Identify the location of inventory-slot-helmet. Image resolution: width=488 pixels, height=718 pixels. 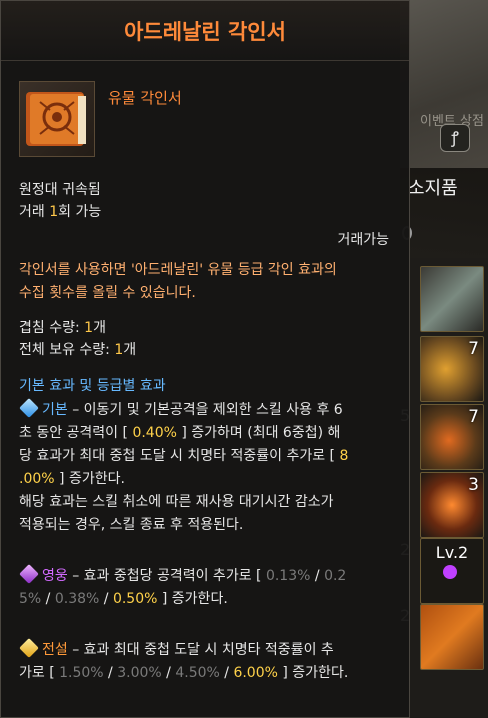
(452, 299).